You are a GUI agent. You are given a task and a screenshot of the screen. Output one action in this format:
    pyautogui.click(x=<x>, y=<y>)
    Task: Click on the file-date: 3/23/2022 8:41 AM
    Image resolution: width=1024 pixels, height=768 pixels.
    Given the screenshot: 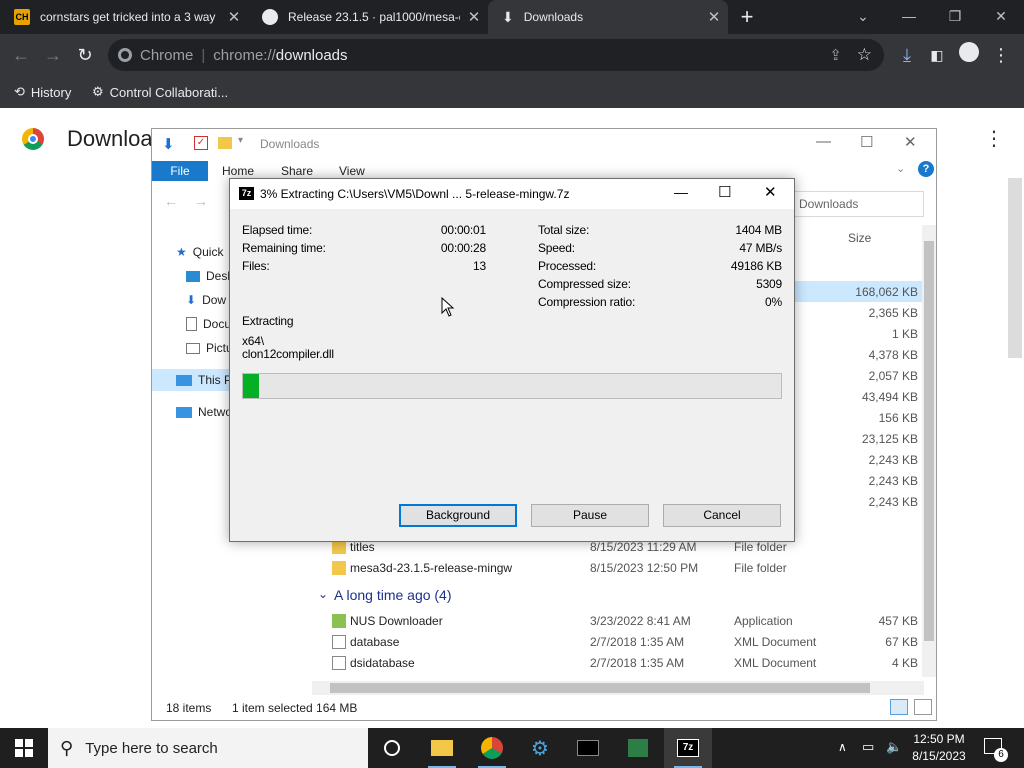 What is the action you would take?
    pyautogui.click(x=640, y=621)
    